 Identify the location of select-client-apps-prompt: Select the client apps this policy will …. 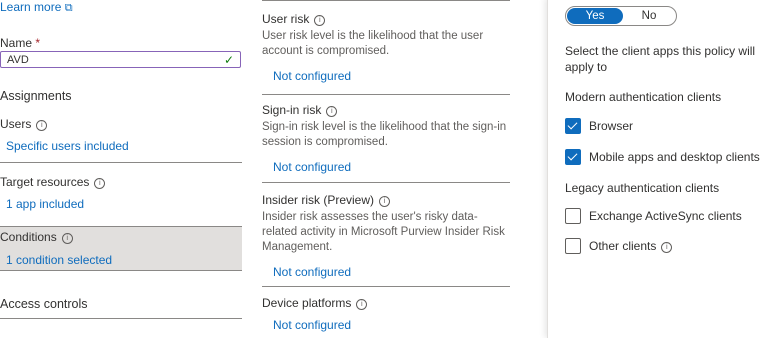
(660, 59).